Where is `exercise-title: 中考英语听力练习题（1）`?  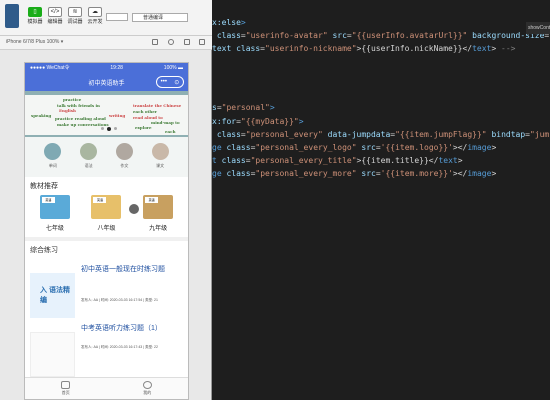
exercise-title: 中考英语听力练习题（1） is located at coordinates (121, 328).